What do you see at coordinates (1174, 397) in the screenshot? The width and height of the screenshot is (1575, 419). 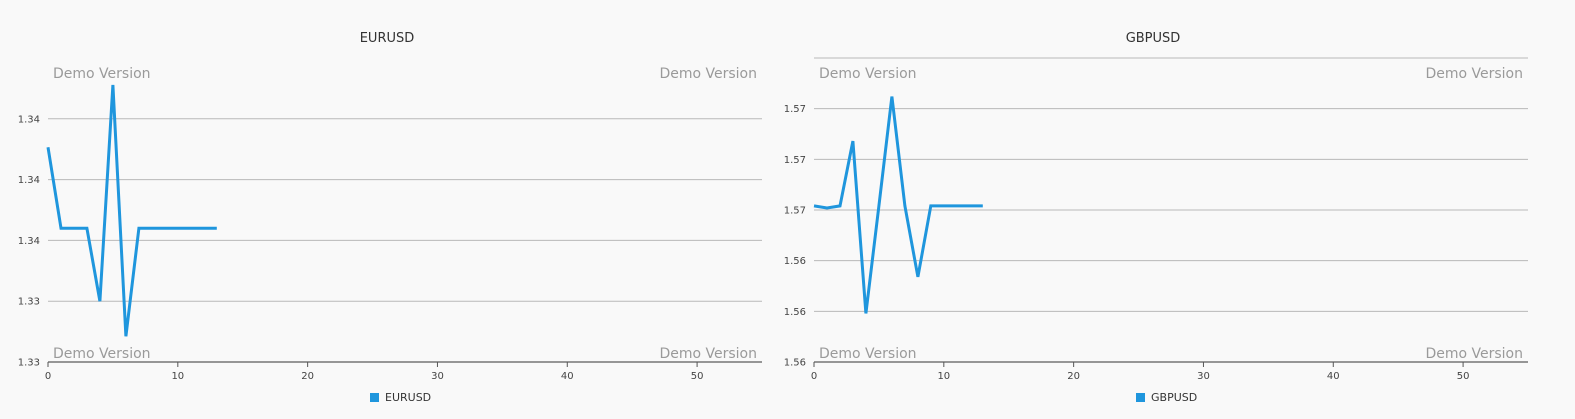 I see `legend-label: GBPUSD` at bounding box center [1174, 397].